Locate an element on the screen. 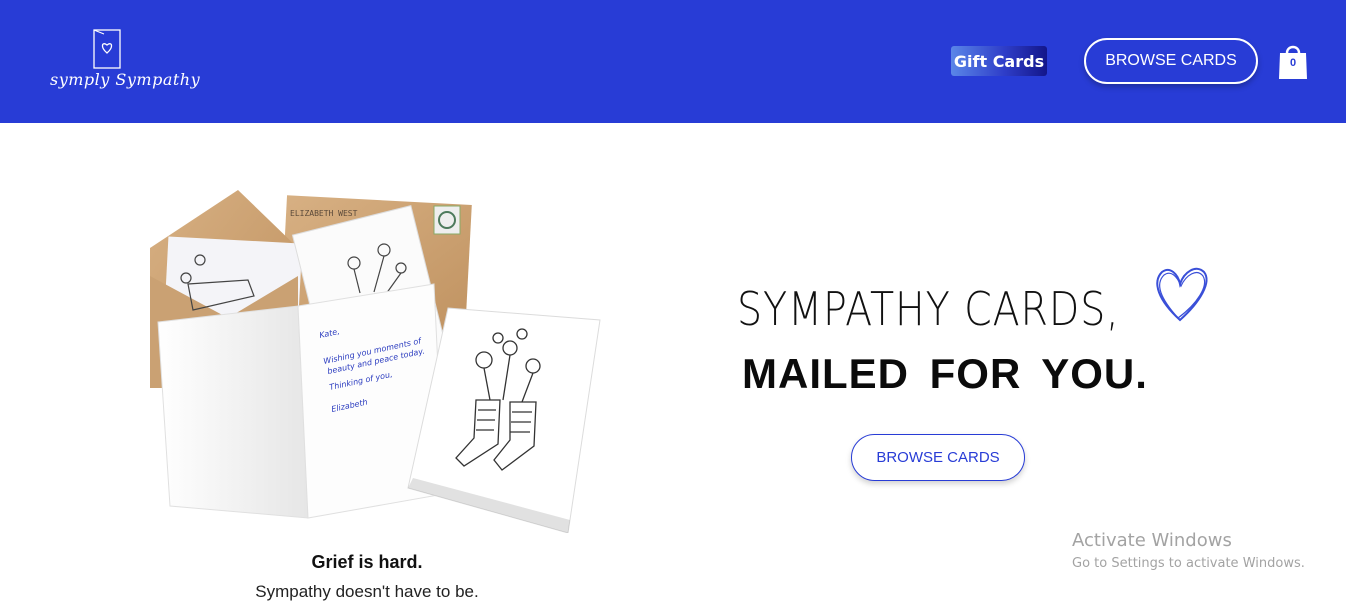 Image resolution: width=1346 pixels, height=603 pixels. cart-count: 0 is located at coordinates (1293, 63).